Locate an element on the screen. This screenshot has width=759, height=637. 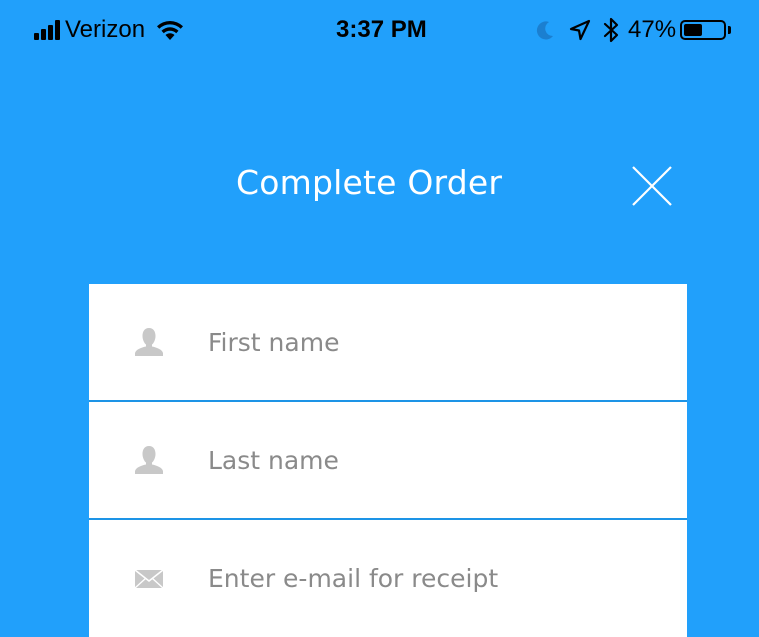
first-name-field is located at coordinates (388, 342).